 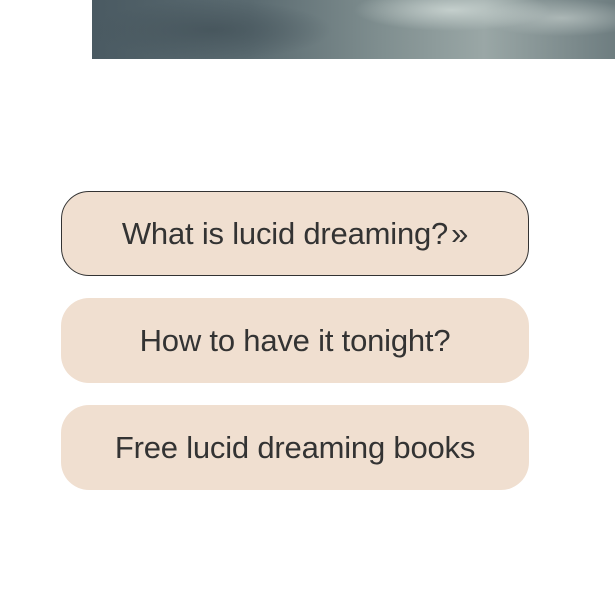 I want to click on double-chevron-right-icon: », so click(x=460, y=233).